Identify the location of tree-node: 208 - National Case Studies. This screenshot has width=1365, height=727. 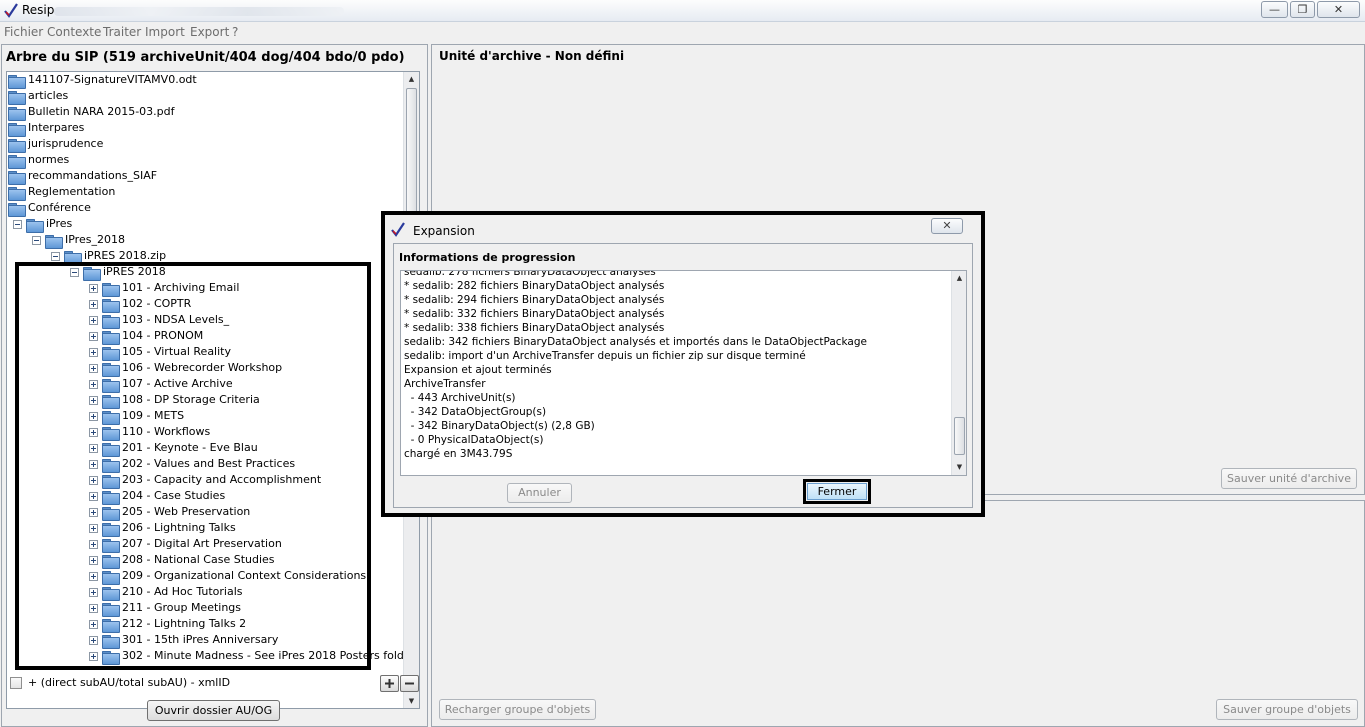
(205, 560).